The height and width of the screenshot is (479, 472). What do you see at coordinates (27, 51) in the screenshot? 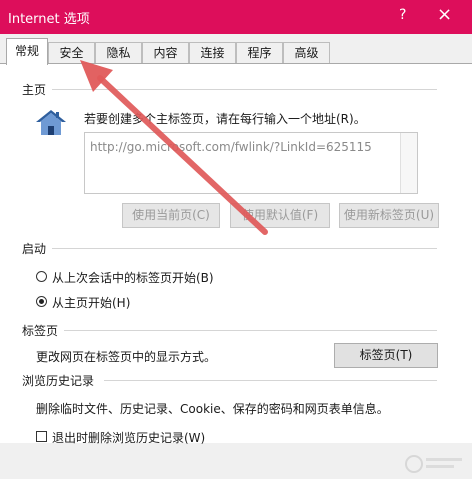
I see `tab-general: 常规` at bounding box center [27, 51].